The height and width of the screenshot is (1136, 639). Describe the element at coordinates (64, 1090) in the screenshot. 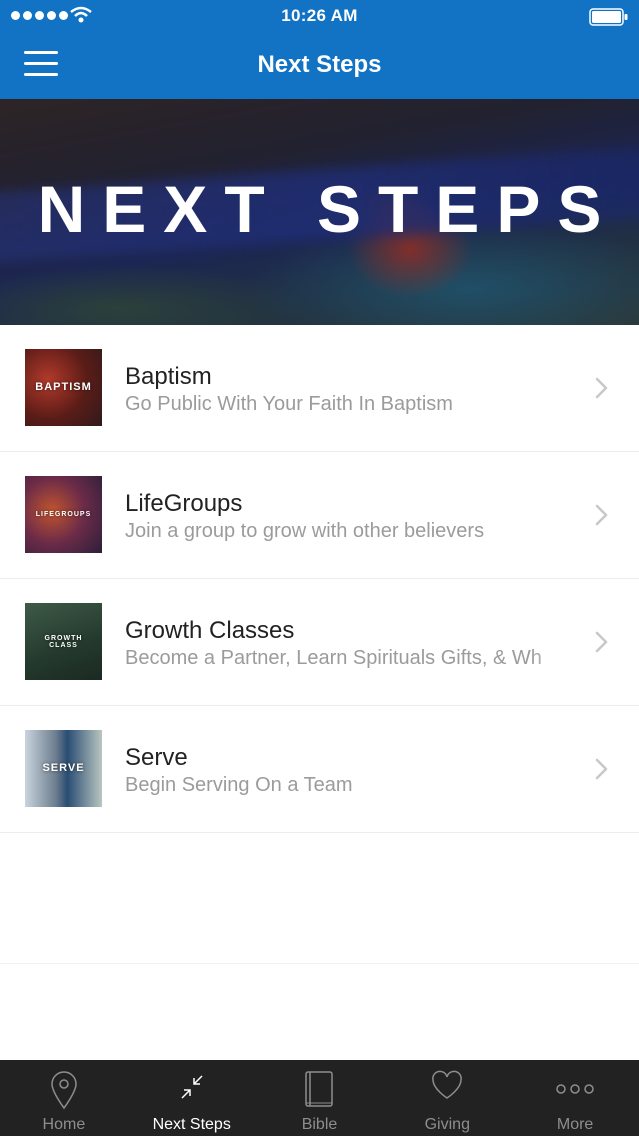

I see `map-pin-icon` at that location.